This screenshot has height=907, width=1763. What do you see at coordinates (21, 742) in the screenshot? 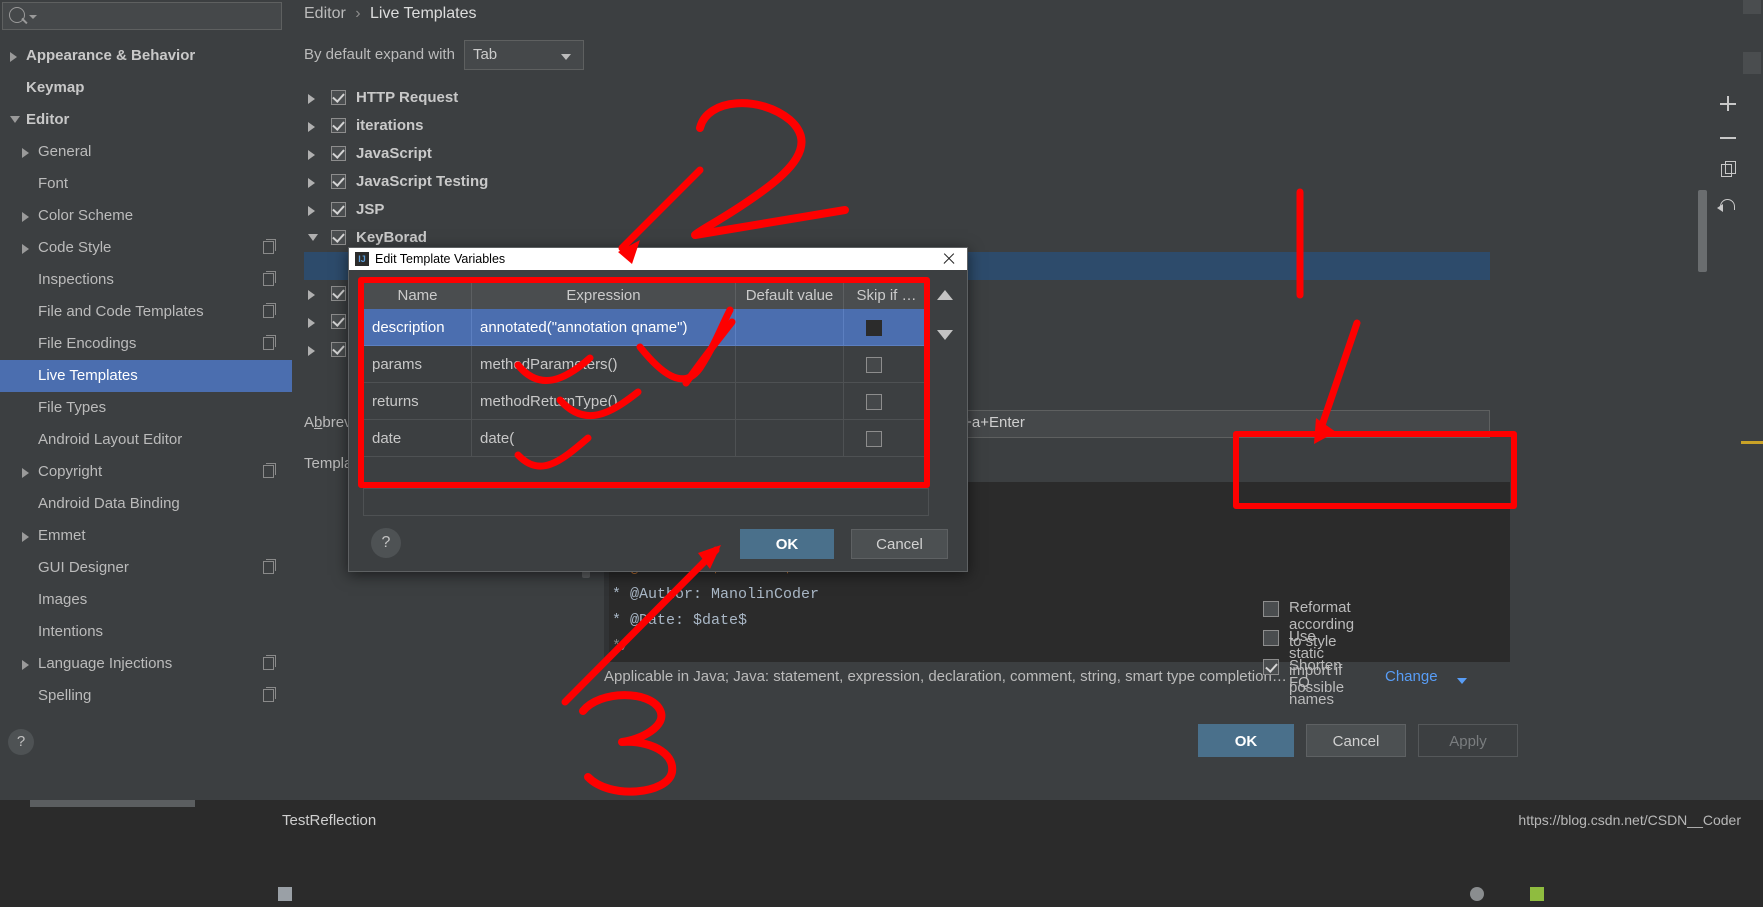
I see `help-button: ?` at bounding box center [21, 742].